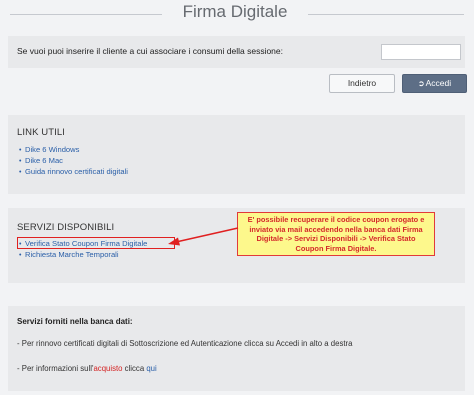 The width and height of the screenshot is (474, 395). I want to click on title-divider-left, so click(86, 14).